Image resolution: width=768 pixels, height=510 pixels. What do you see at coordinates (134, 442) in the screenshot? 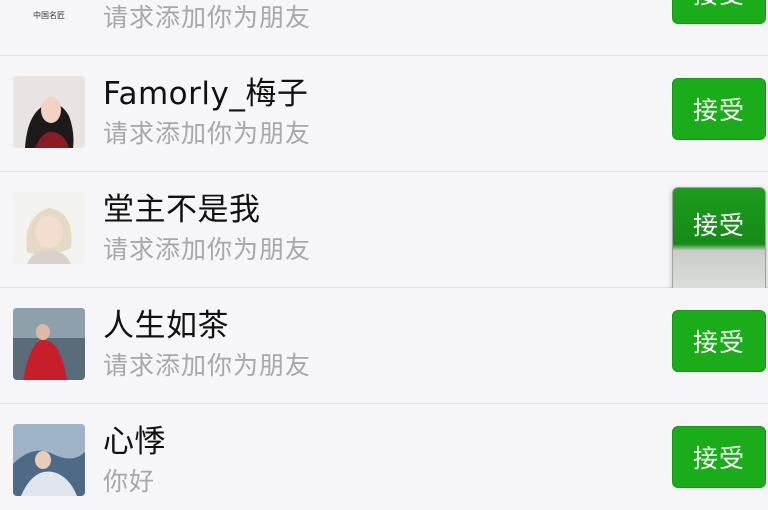
I see `contact-name: 心悸` at bounding box center [134, 442].